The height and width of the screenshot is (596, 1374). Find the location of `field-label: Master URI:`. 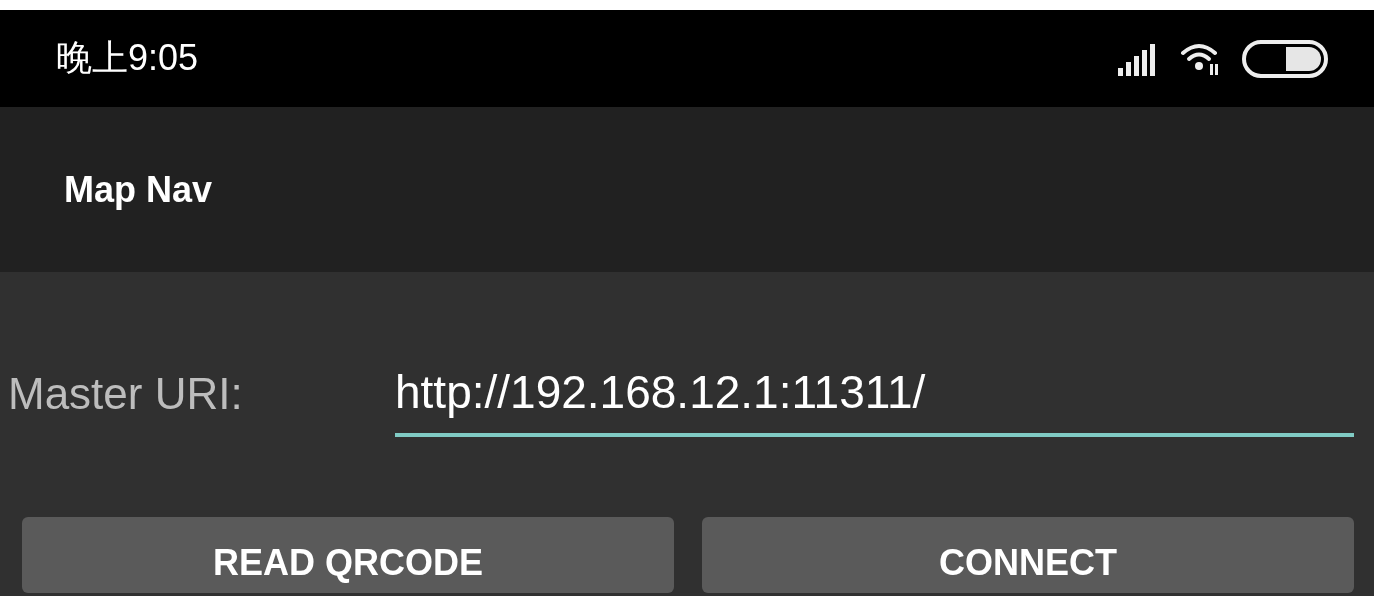

field-label: Master URI: is located at coordinates (126, 394).